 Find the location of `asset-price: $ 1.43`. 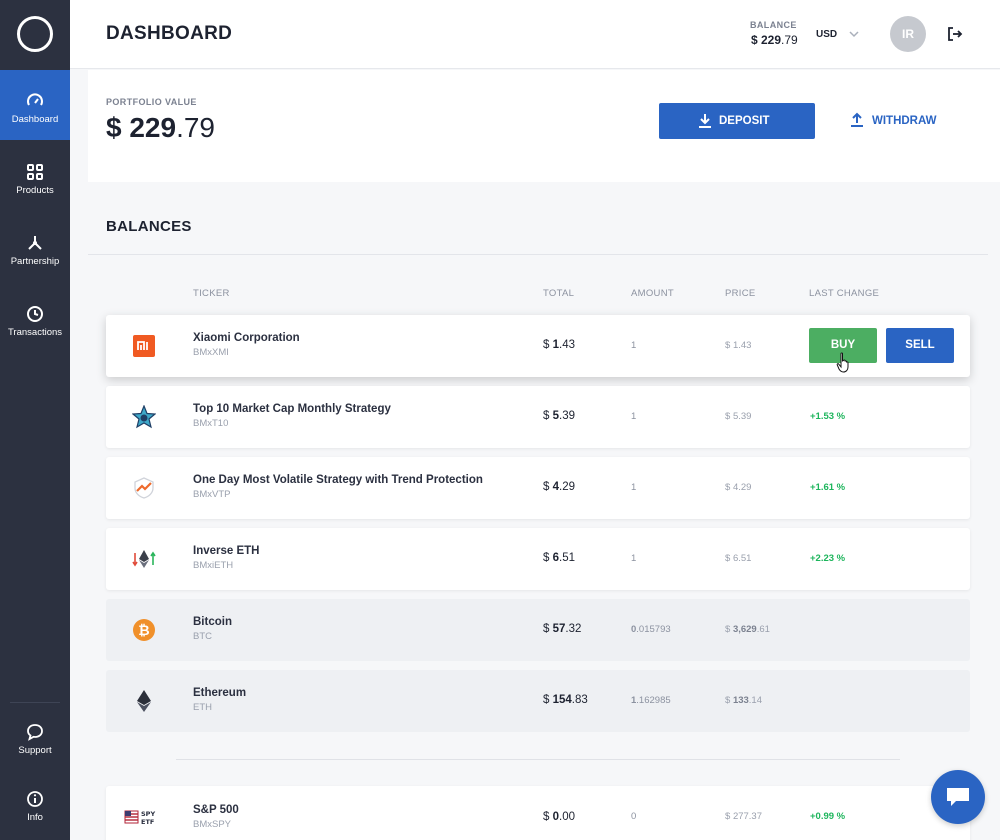

asset-price: $ 1.43 is located at coordinates (738, 345).